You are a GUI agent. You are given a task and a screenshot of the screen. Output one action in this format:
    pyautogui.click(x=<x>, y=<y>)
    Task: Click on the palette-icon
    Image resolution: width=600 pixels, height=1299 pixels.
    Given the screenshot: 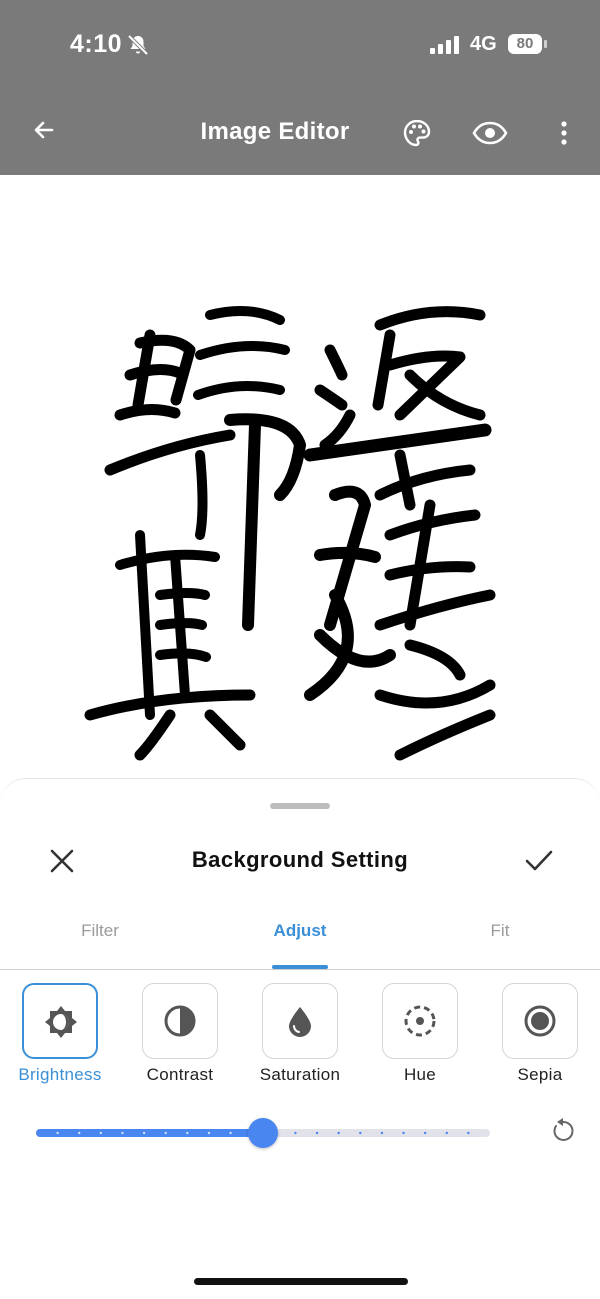 What is the action you would take?
    pyautogui.click(x=417, y=133)
    